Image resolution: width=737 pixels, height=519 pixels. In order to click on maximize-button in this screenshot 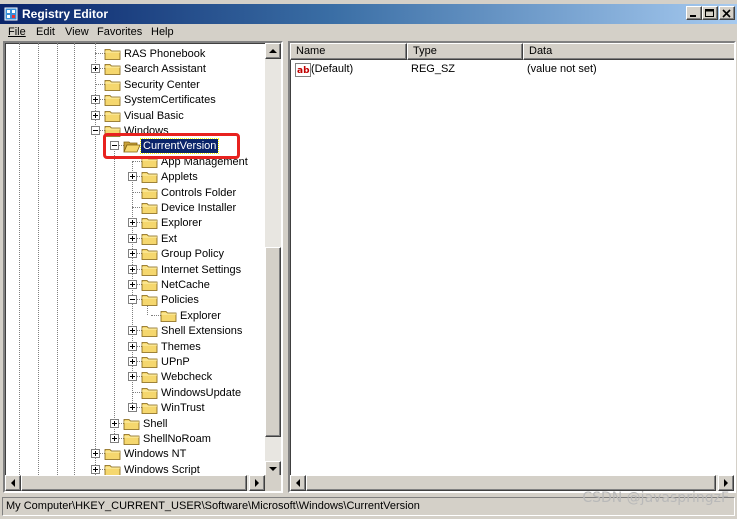, I will do `click(710, 13)`.